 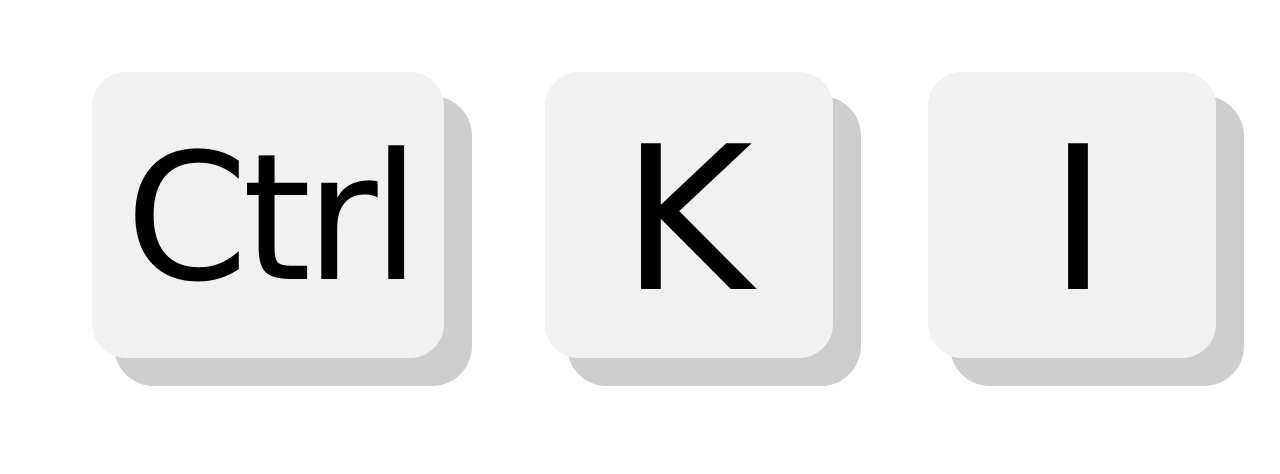 I want to click on key-label: K, so click(x=687, y=220).